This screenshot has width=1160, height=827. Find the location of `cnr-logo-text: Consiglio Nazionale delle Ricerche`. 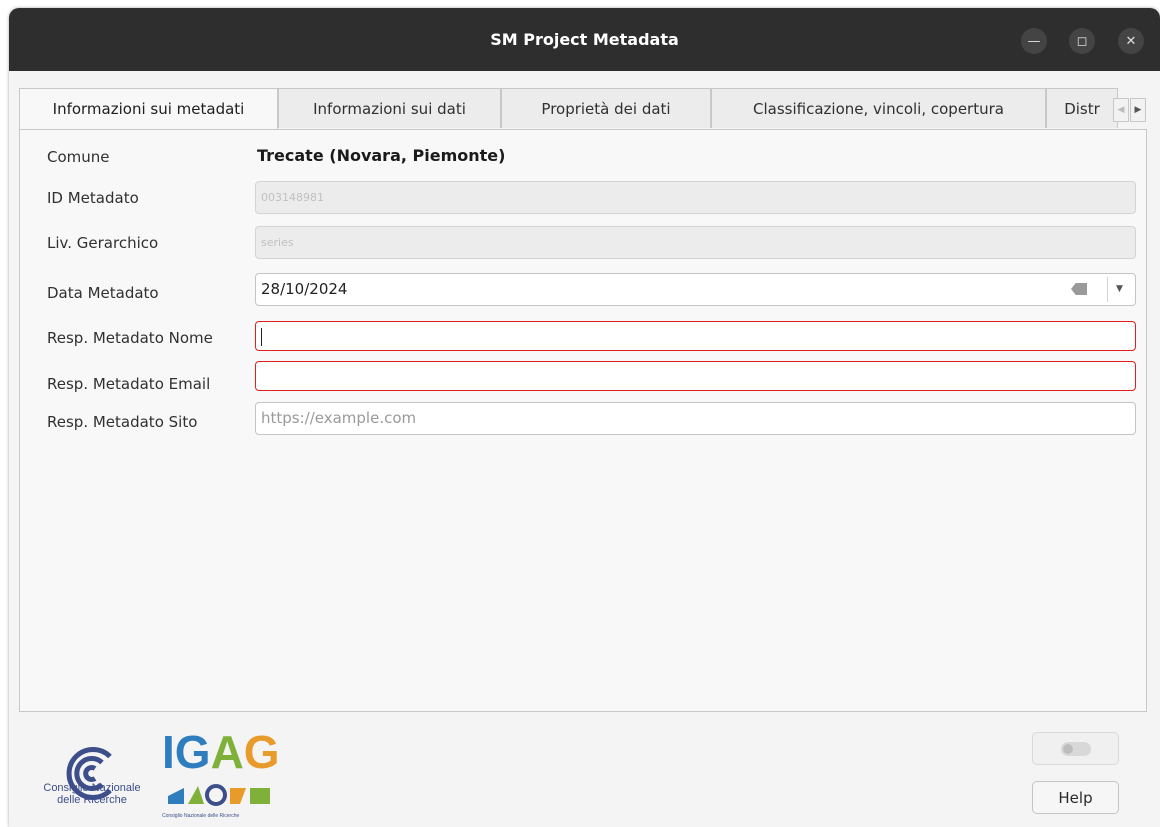

cnr-logo-text: Consiglio Nazionale delle Ricerche is located at coordinates (92, 794).